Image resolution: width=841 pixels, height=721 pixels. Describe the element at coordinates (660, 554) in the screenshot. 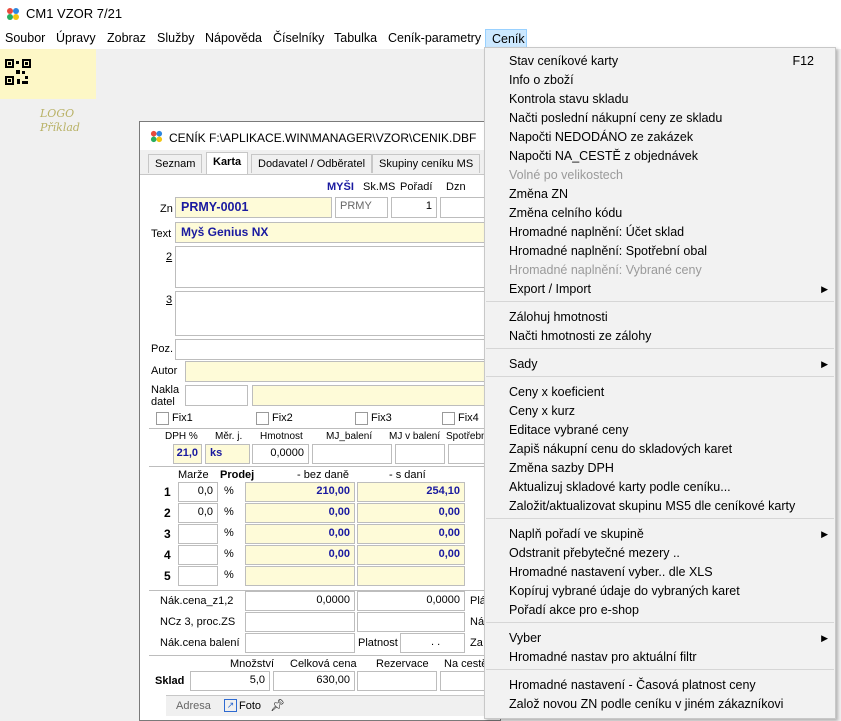

I see `menu-item: Odstranit přebytečné mezery ..` at that location.